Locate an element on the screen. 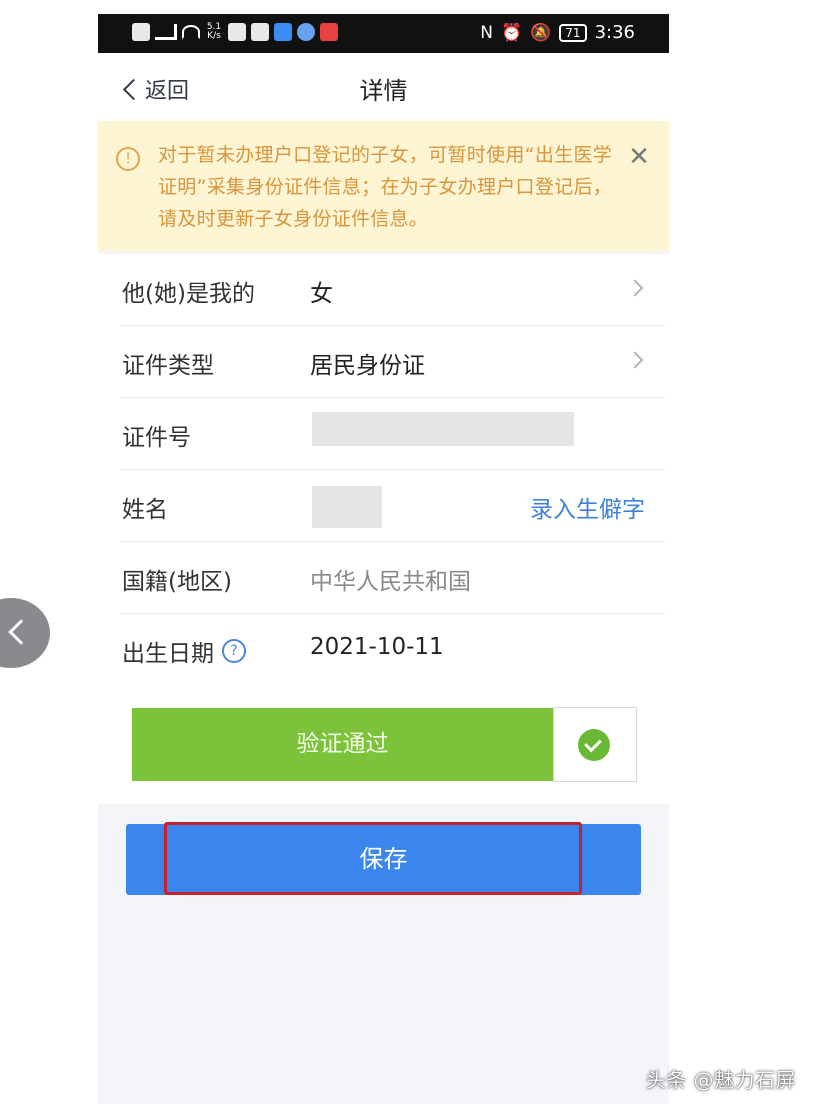  status-bar-left: 5.1 K/s is located at coordinates (235, 32).